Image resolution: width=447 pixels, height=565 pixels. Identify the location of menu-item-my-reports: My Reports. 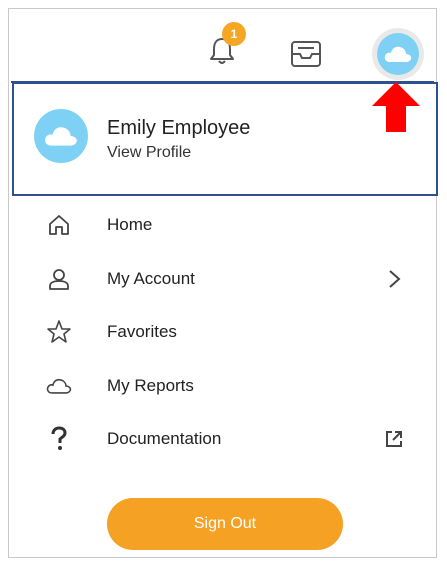
(222, 386).